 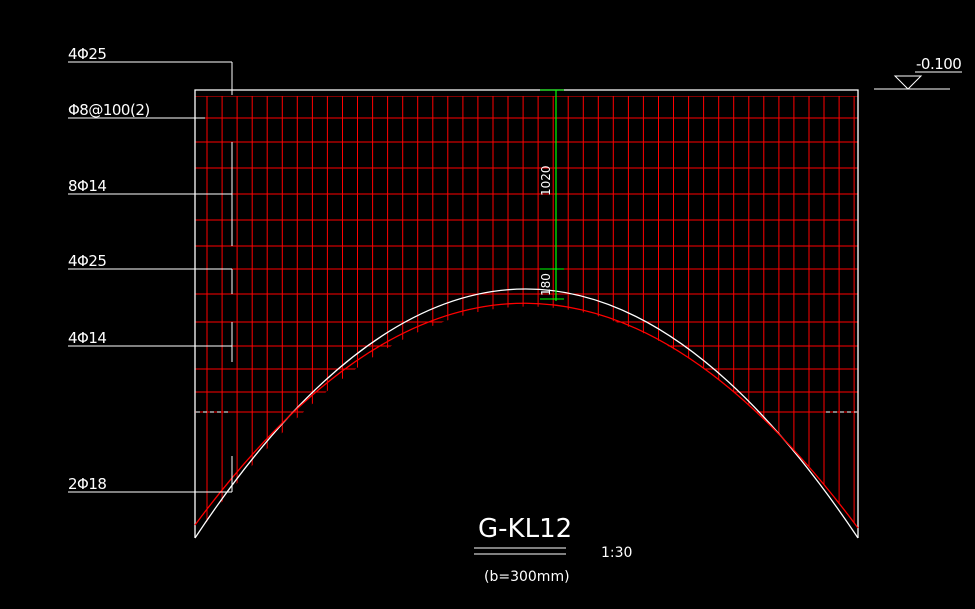 What do you see at coordinates (87, 338) in the screenshot?
I see `label-lower-side-bars: 4Φ14` at bounding box center [87, 338].